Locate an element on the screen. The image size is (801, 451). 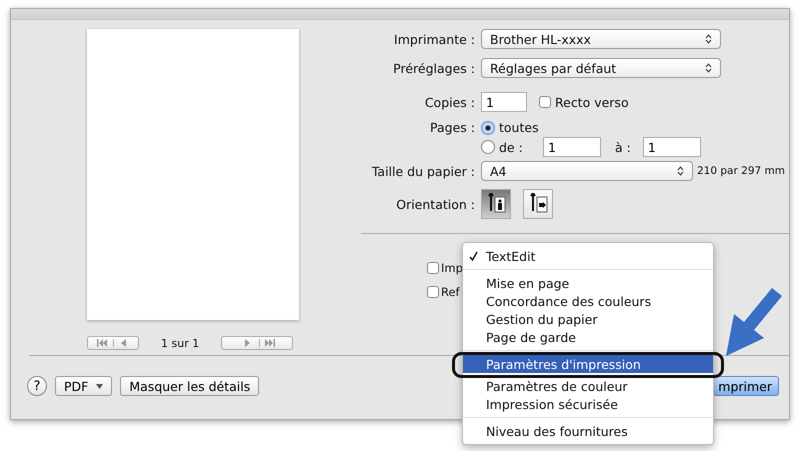
hide-details-button: Masquer les détails is located at coordinates (190, 386).